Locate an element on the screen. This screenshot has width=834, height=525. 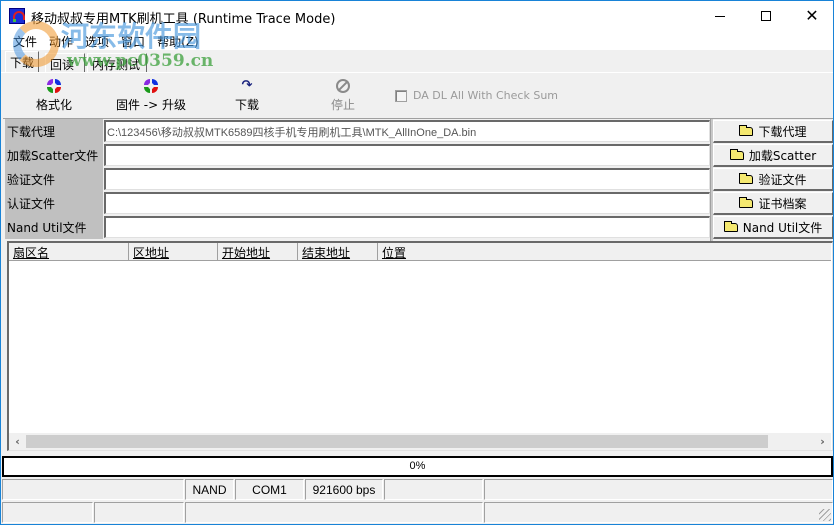
check-sum-option: DA DL All With Check Sum is located at coordinates (476, 95).